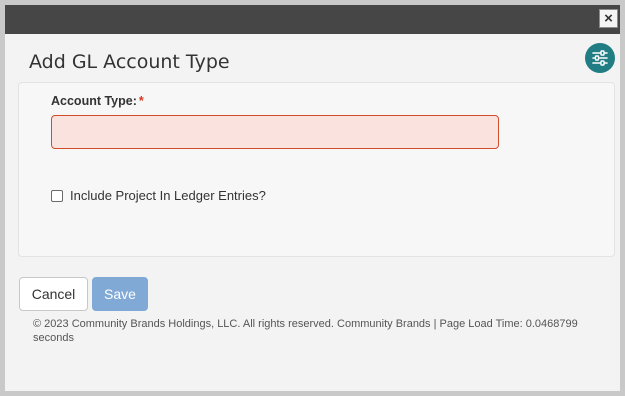  I want to click on account-type-label: Account Type: *, so click(97, 101).